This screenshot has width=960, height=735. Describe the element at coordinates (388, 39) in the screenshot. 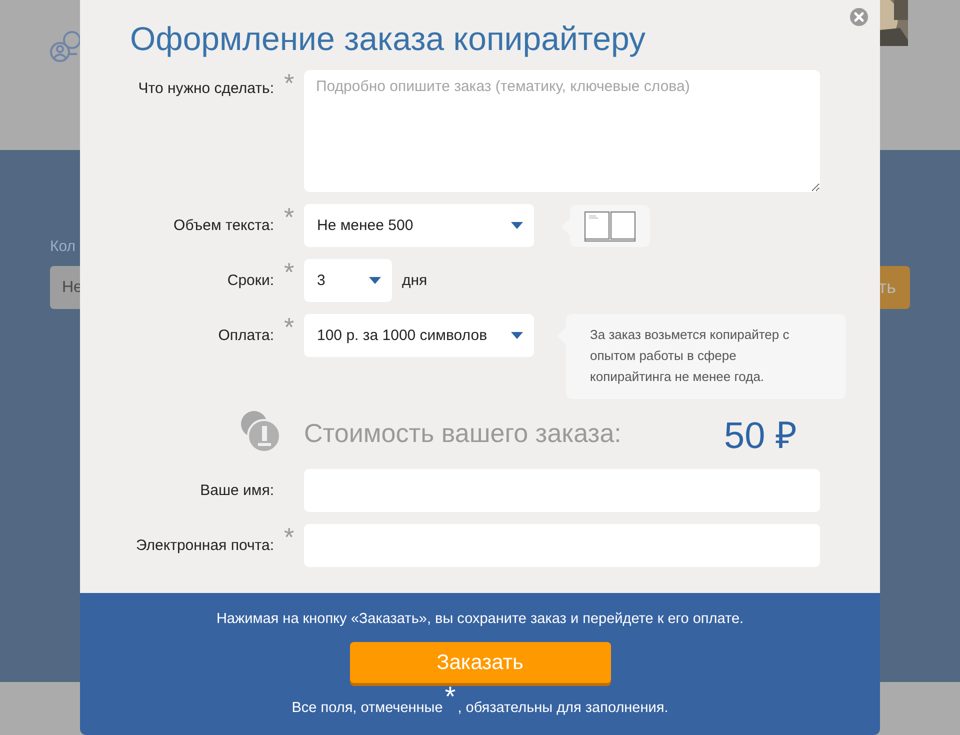

I see `dialog-title: Оформление заказа копирайтеру` at that location.